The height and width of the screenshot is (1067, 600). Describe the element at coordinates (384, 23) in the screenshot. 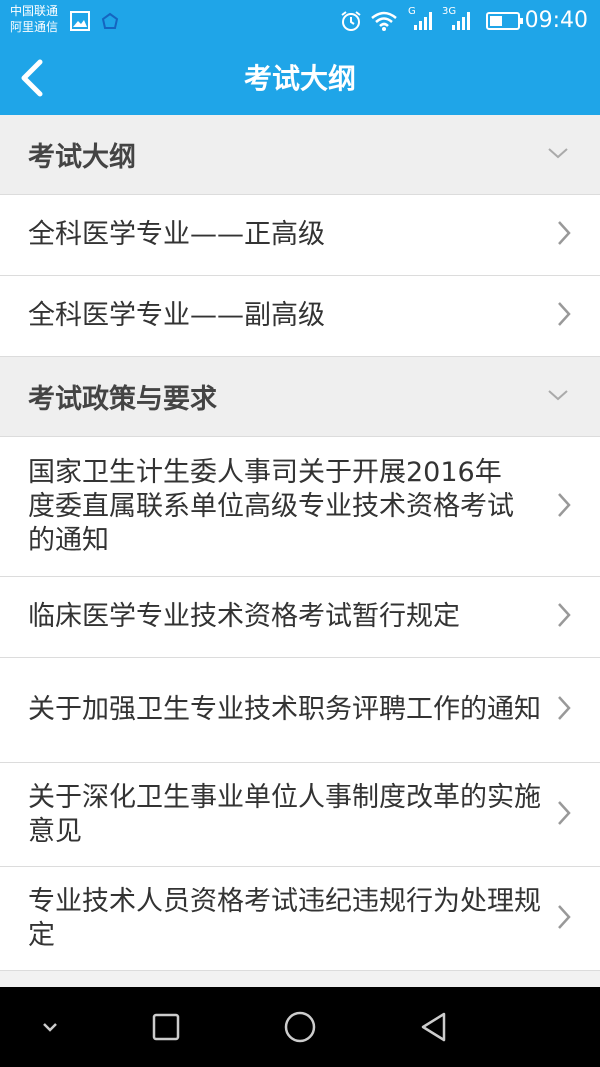

I see `wifi-icon` at that location.